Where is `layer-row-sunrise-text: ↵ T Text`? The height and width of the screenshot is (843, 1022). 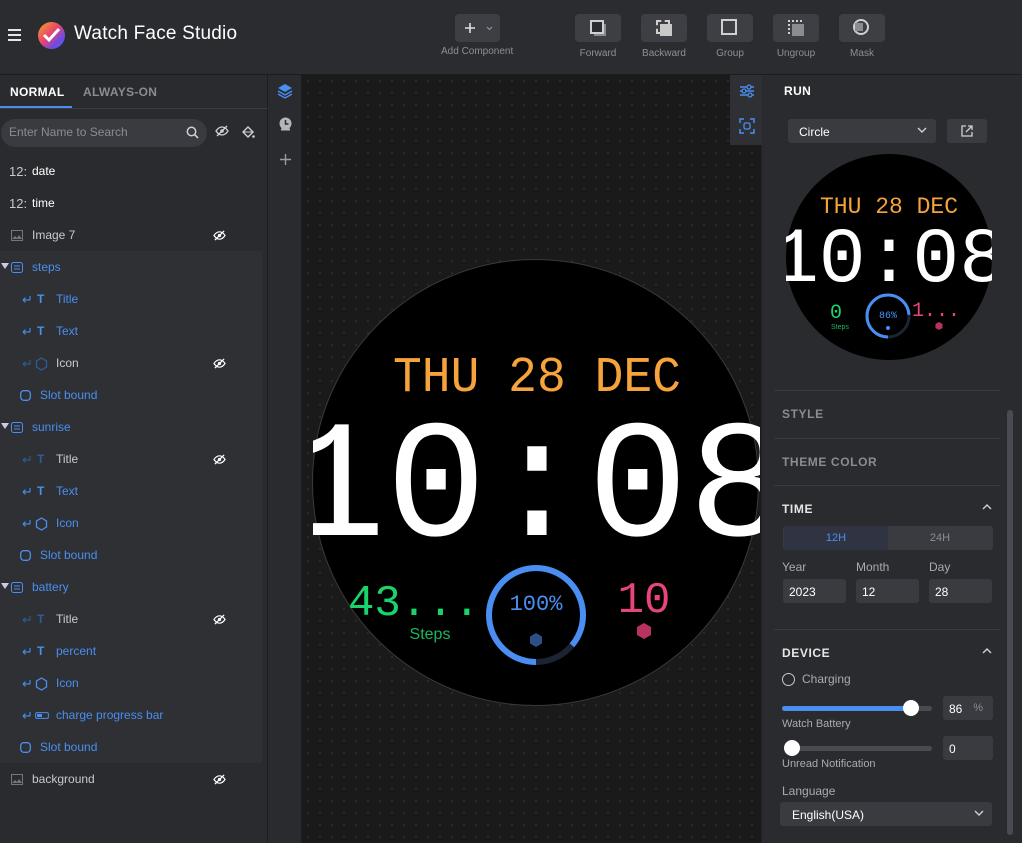
layer-row-sunrise-text: ↵ T Text is located at coordinates (131, 491).